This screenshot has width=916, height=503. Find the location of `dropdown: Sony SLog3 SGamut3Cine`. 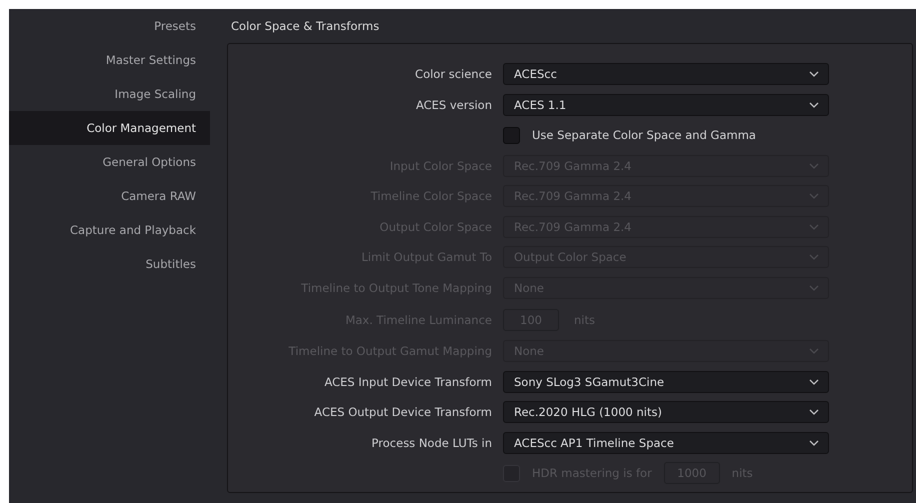

dropdown: Sony SLog3 SGamut3Cine is located at coordinates (666, 381).